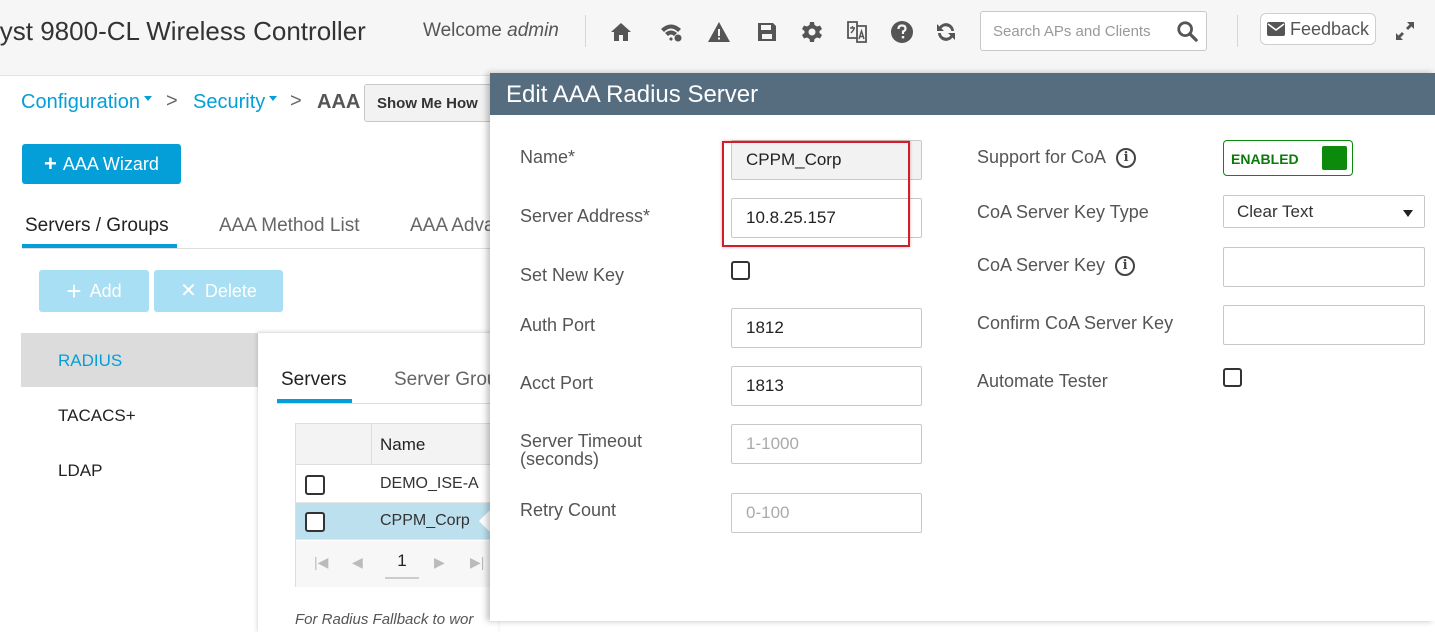 The width and height of the screenshot is (1435, 632). I want to click on confirm-coa-key-label: Confirm CoA Server Key, so click(1075, 323).